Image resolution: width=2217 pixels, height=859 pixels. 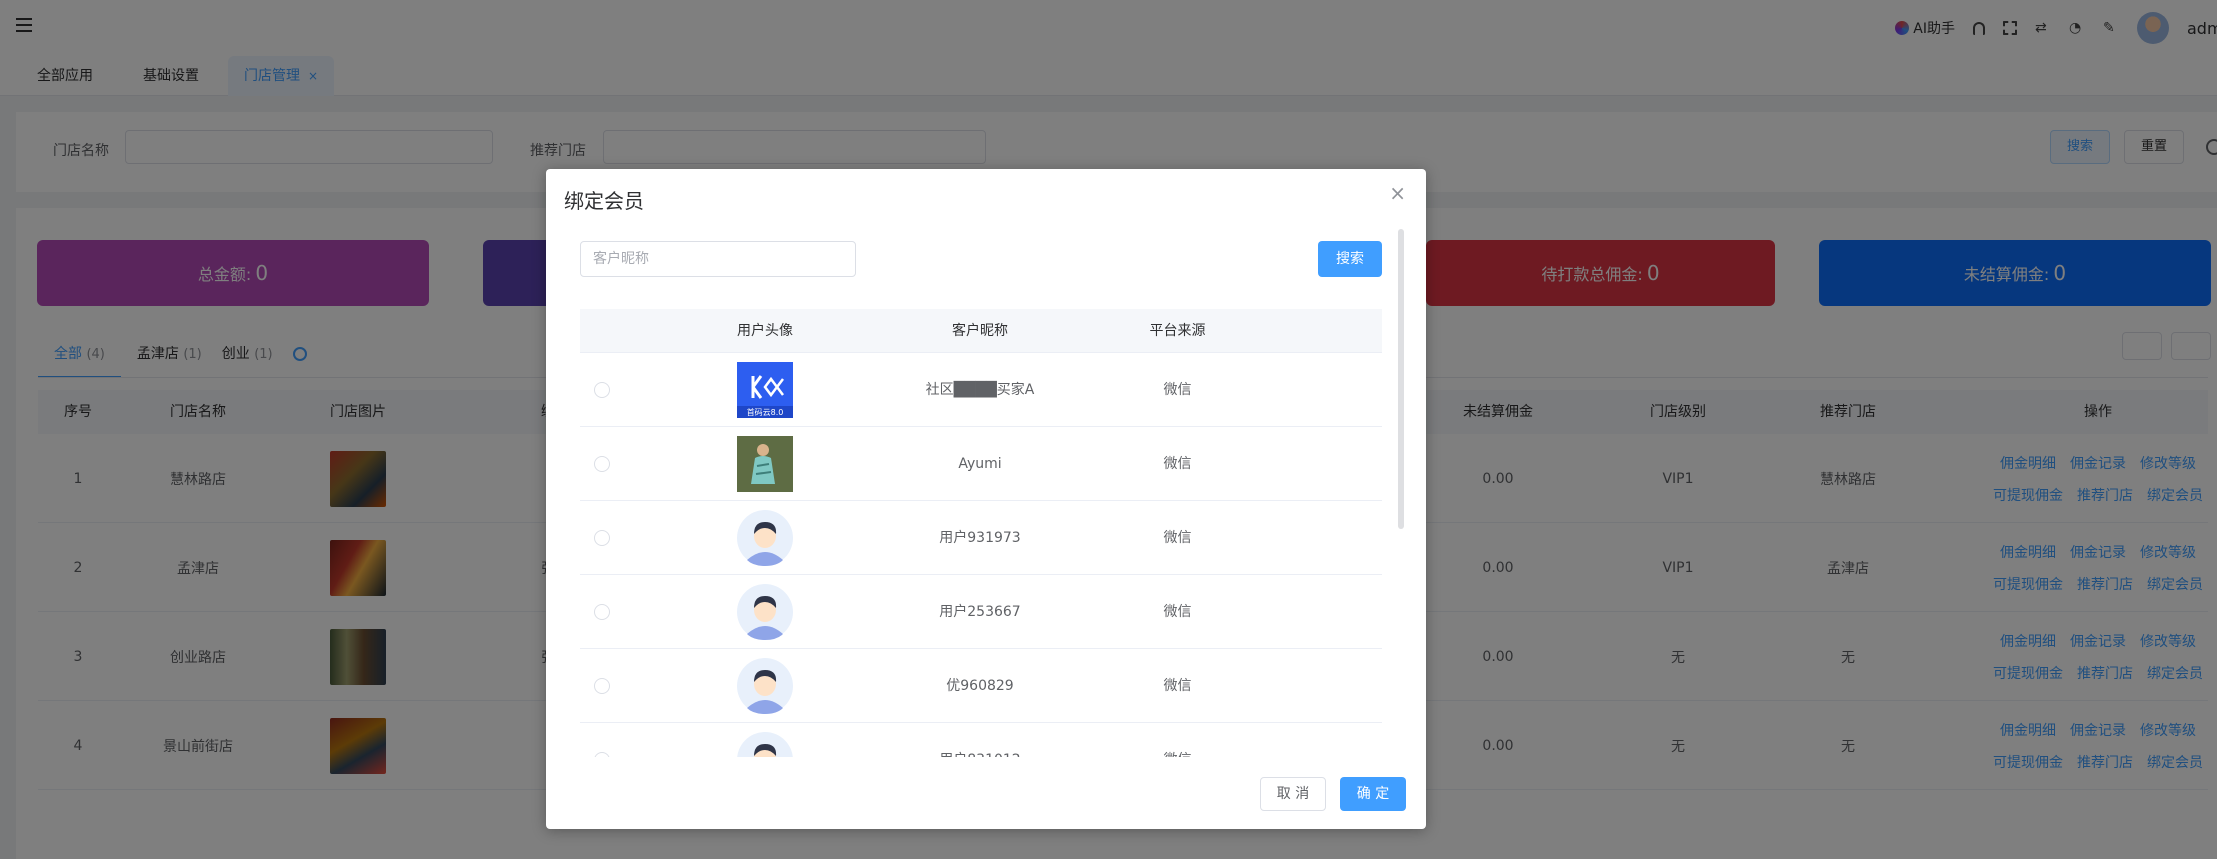 What do you see at coordinates (1397, 193) in the screenshot?
I see `close-icon: ×` at bounding box center [1397, 193].